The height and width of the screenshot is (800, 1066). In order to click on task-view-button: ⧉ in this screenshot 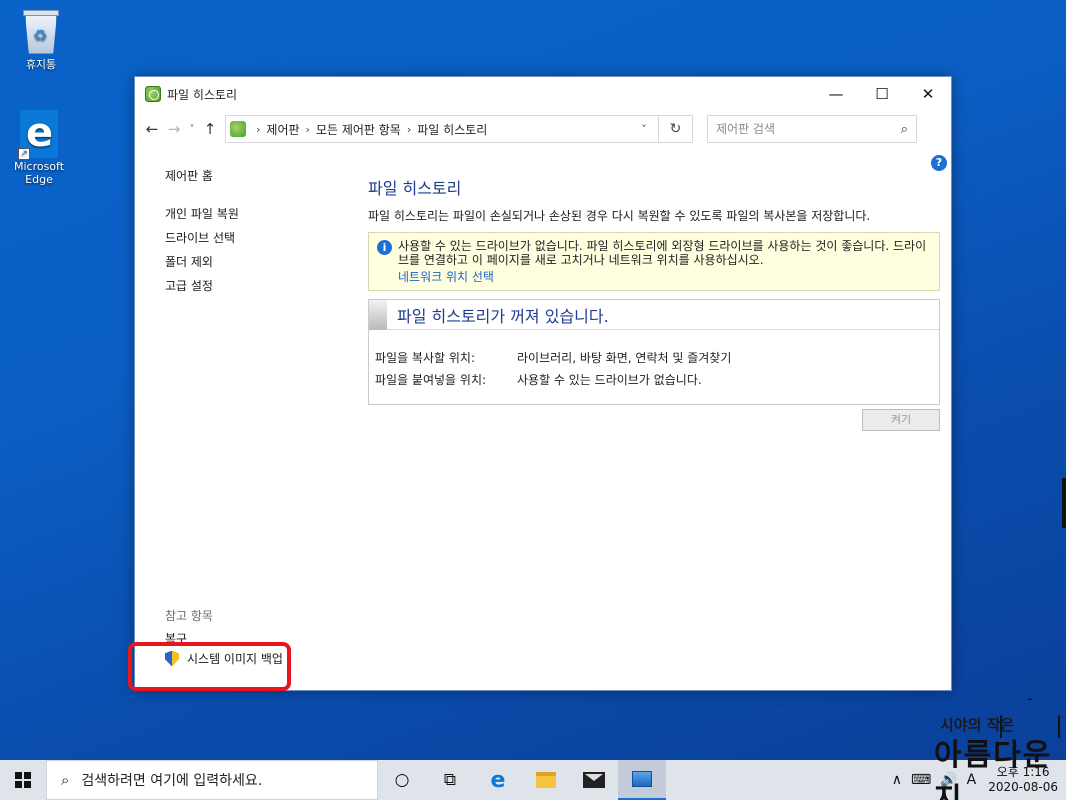, I will do `click(450, 780)`.